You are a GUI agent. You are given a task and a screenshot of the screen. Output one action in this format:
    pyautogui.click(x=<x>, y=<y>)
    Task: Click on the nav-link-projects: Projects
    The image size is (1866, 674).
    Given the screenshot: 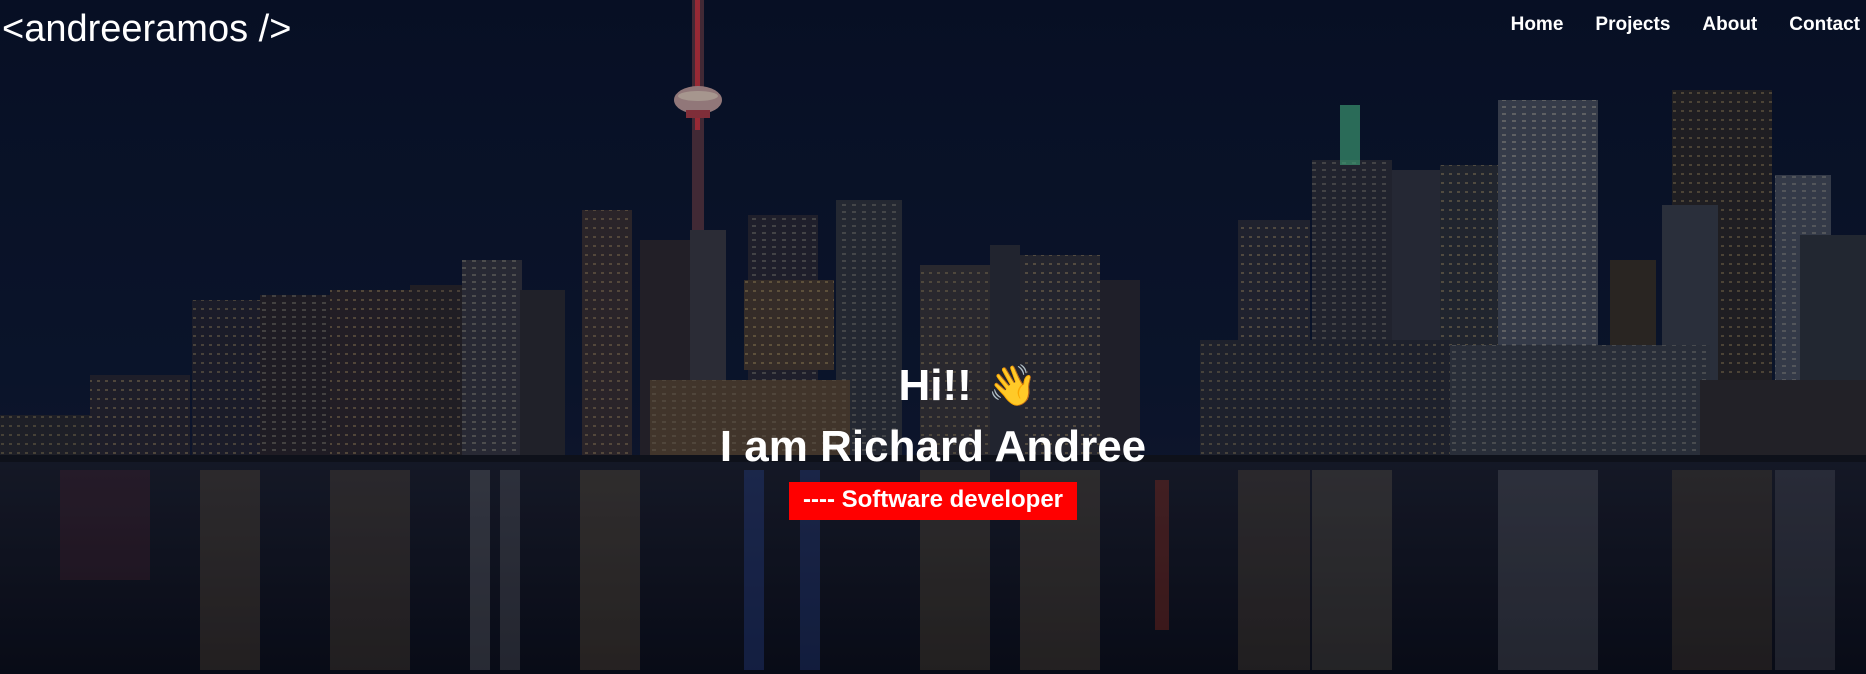 What is the action you would take?
    pyautogui.click(x=1632, y=25)
    